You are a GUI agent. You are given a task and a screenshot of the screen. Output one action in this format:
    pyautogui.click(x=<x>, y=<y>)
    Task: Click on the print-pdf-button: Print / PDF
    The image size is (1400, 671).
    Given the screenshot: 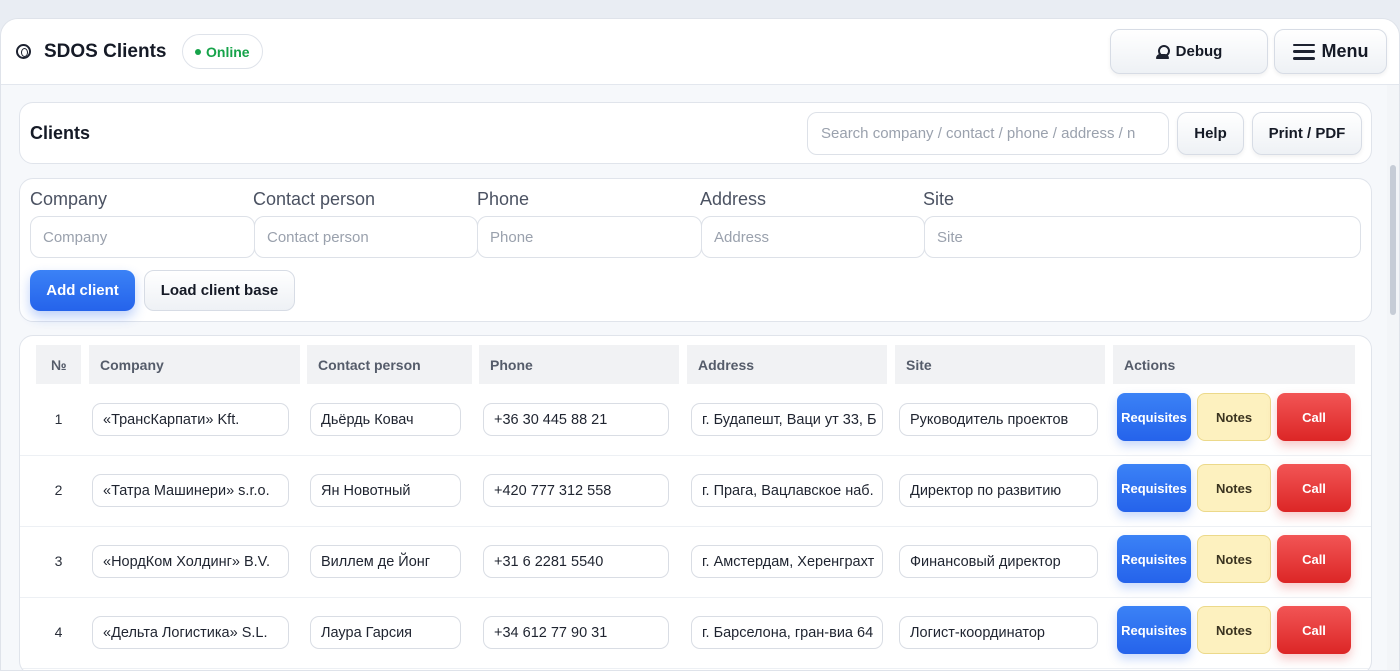 What is the action you would take?
    pyautogui.click(x=1307, y=133)
    